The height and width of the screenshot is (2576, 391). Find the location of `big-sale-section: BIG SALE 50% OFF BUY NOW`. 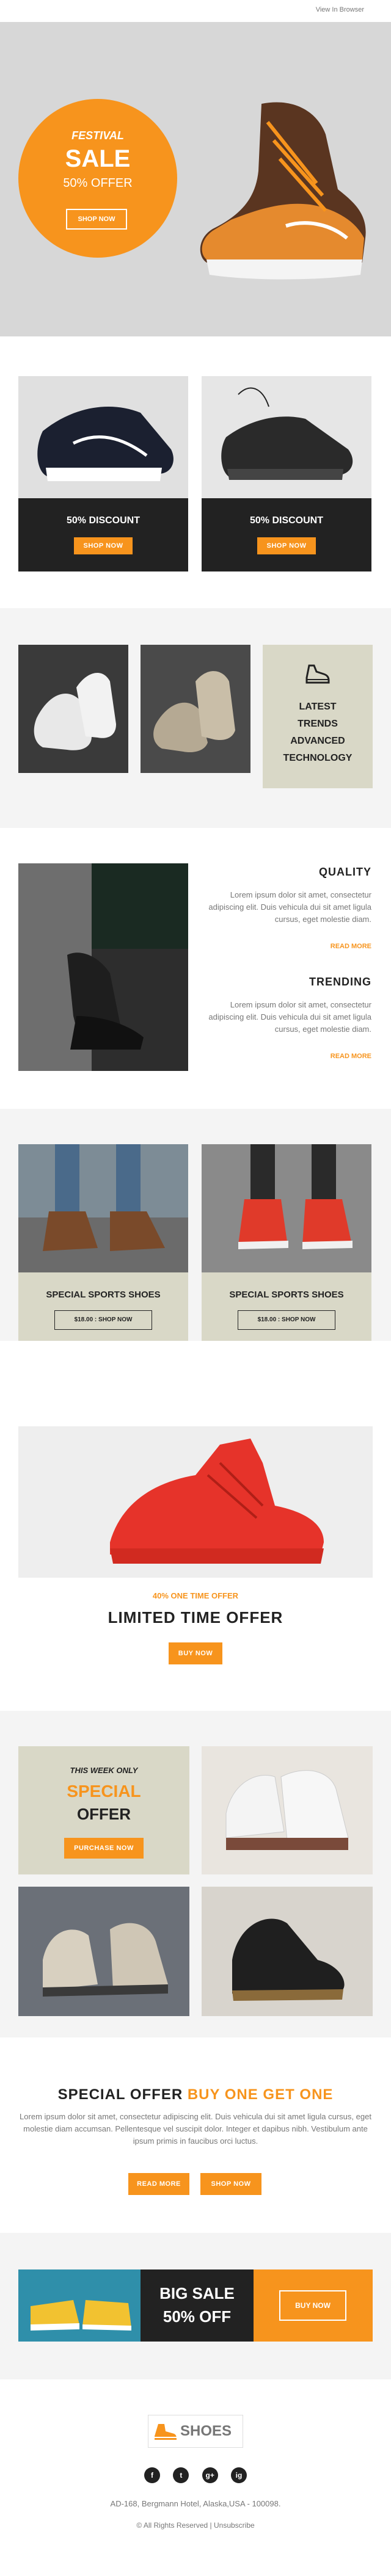

big-sale-section: BIG SALE 50% OFF BUY NOW is located at coordinates (195, 2306).